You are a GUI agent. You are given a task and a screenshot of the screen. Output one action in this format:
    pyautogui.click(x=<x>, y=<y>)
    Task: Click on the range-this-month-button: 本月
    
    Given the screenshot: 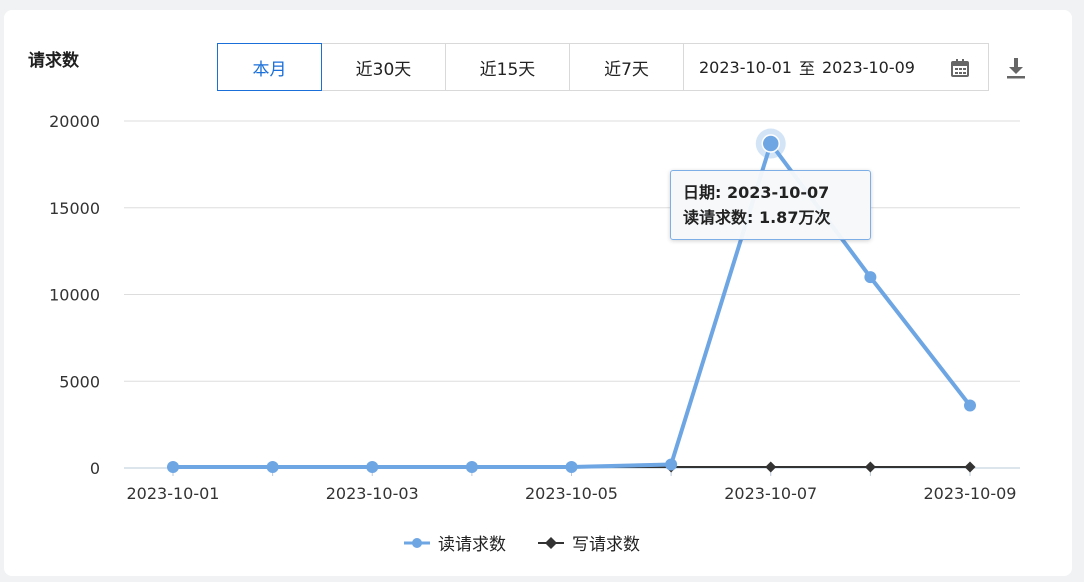 What is the action you would take?
    pyautogui.click(x=269, y=67)
    